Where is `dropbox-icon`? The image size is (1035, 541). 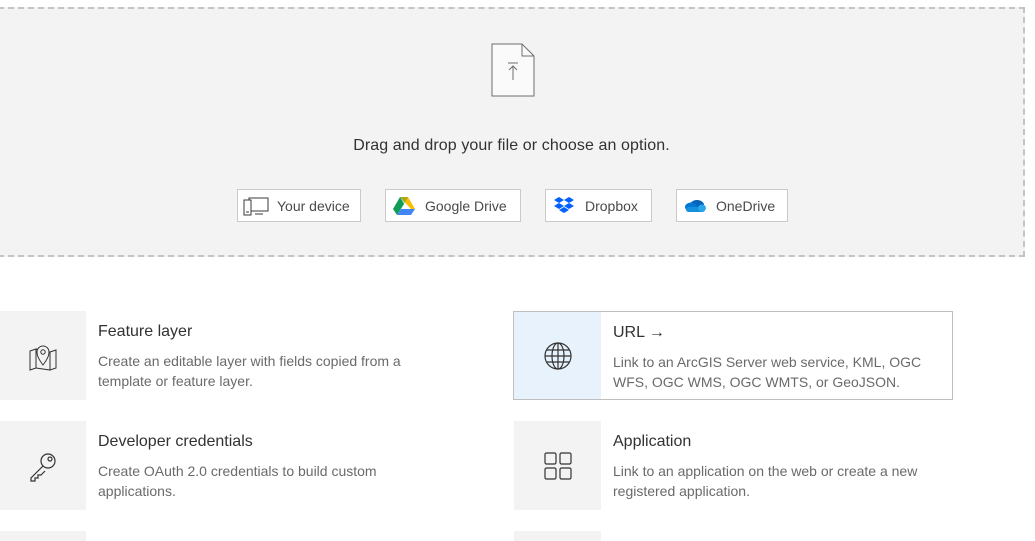
dropbox-icon is located at coordinates (564, 205).